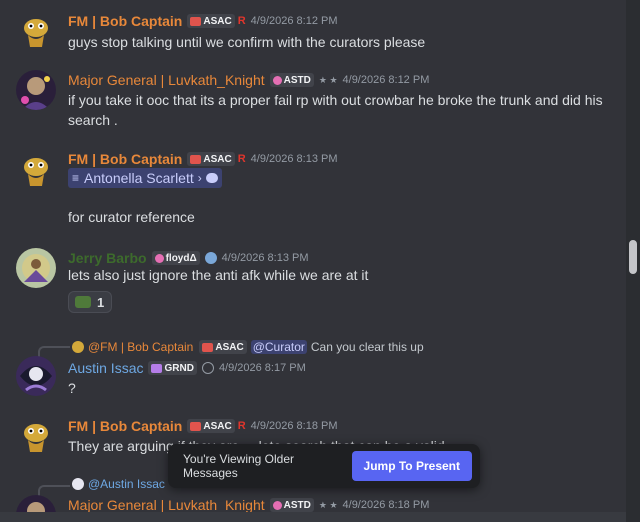 Image resolution: width=640 pixels, height=522 pixels. I want to click on scrollbar-thumb, so click(633, 257).